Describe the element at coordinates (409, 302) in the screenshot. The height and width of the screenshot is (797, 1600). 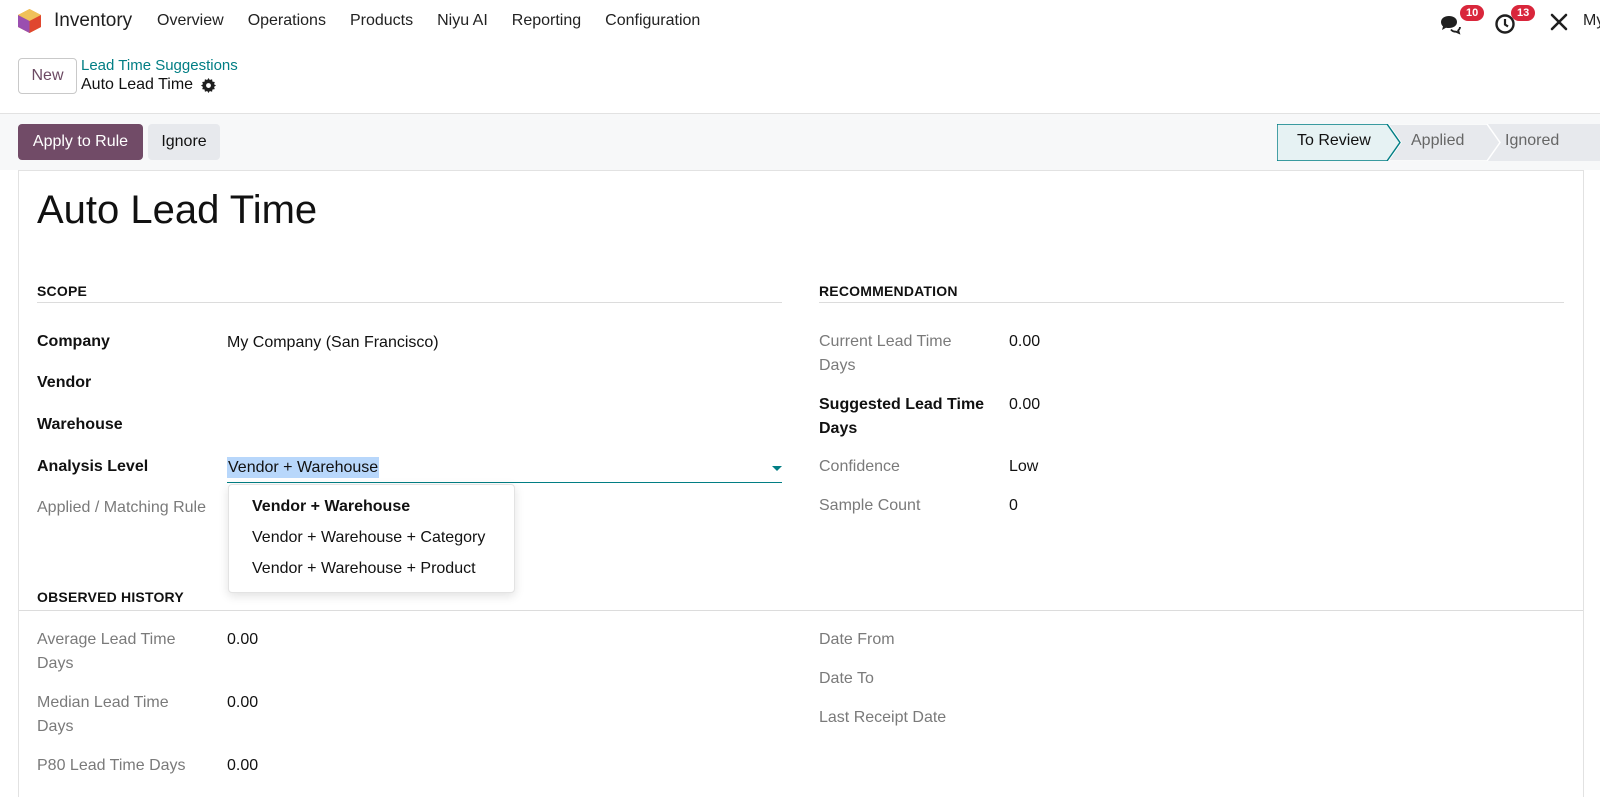
I see `scope-divider` at that location.